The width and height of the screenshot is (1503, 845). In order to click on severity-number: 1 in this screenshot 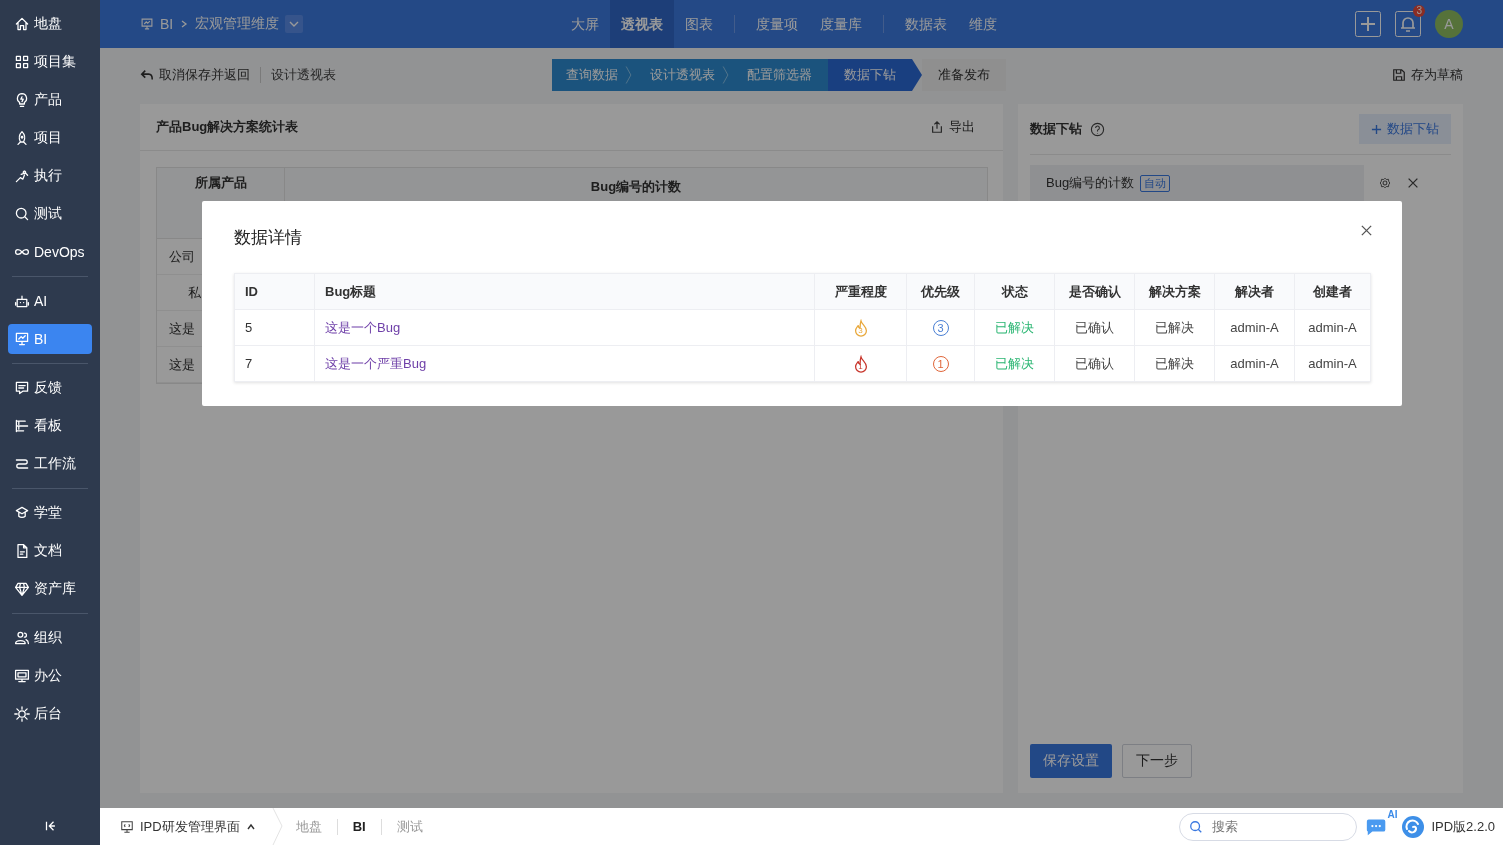, I will do `click(860, 366)`.